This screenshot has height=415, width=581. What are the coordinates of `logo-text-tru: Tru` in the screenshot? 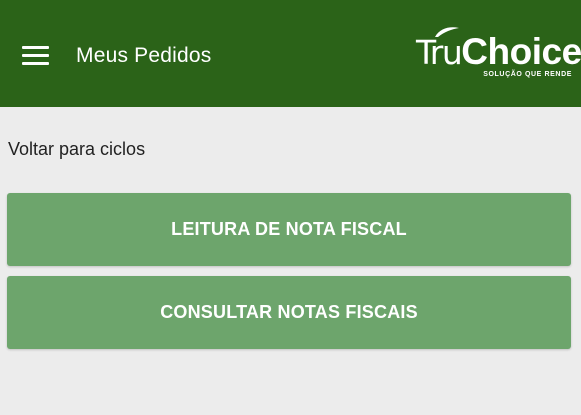 It's located at (439, 52).